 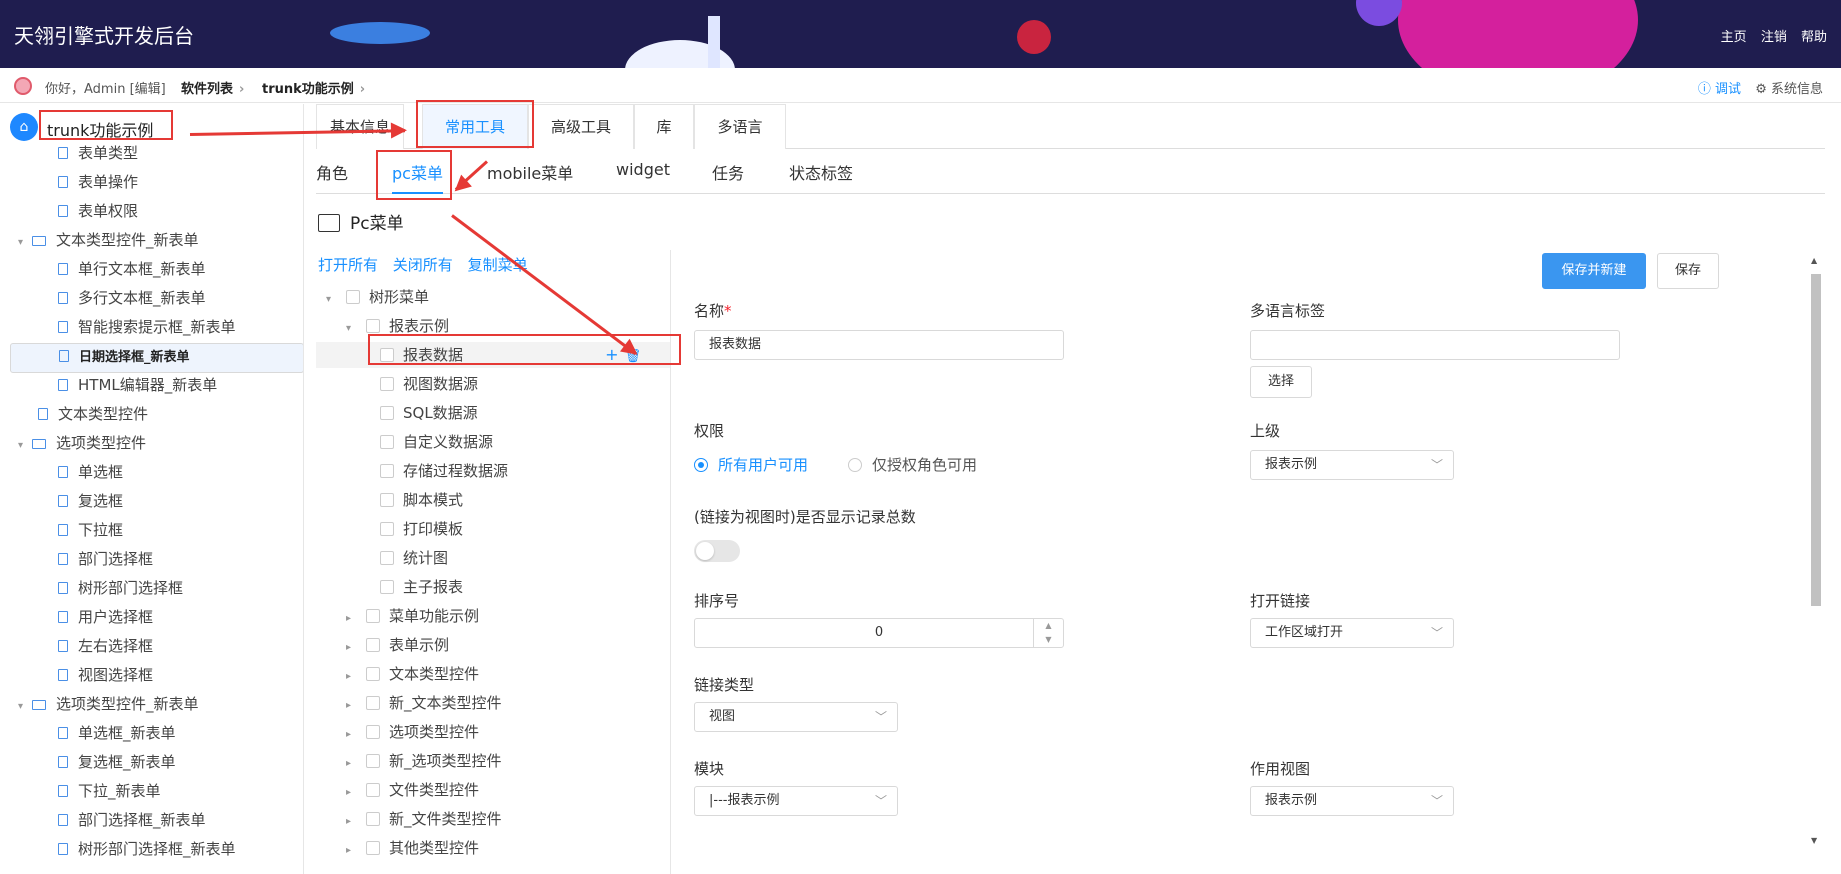 I want to click on system-info-link: ⚙ 系统信息, so click(x=1789, y=89).